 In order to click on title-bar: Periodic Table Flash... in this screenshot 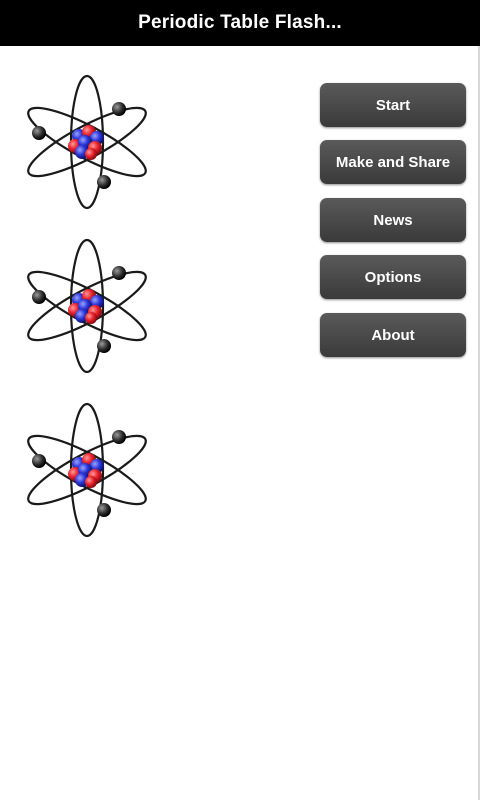, I will do `click(240, 23)`.